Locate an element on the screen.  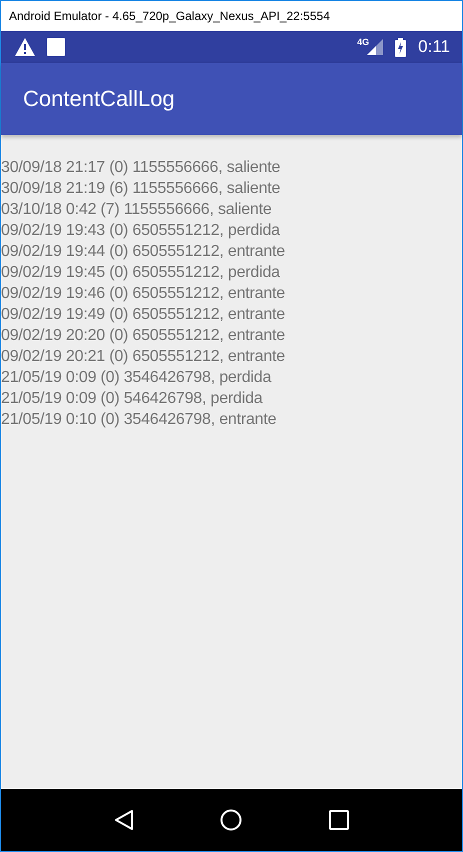
call-log-entry: 09/02/19 20:20 (0) 6505551212, entrante is located at coordinates (143, 336).